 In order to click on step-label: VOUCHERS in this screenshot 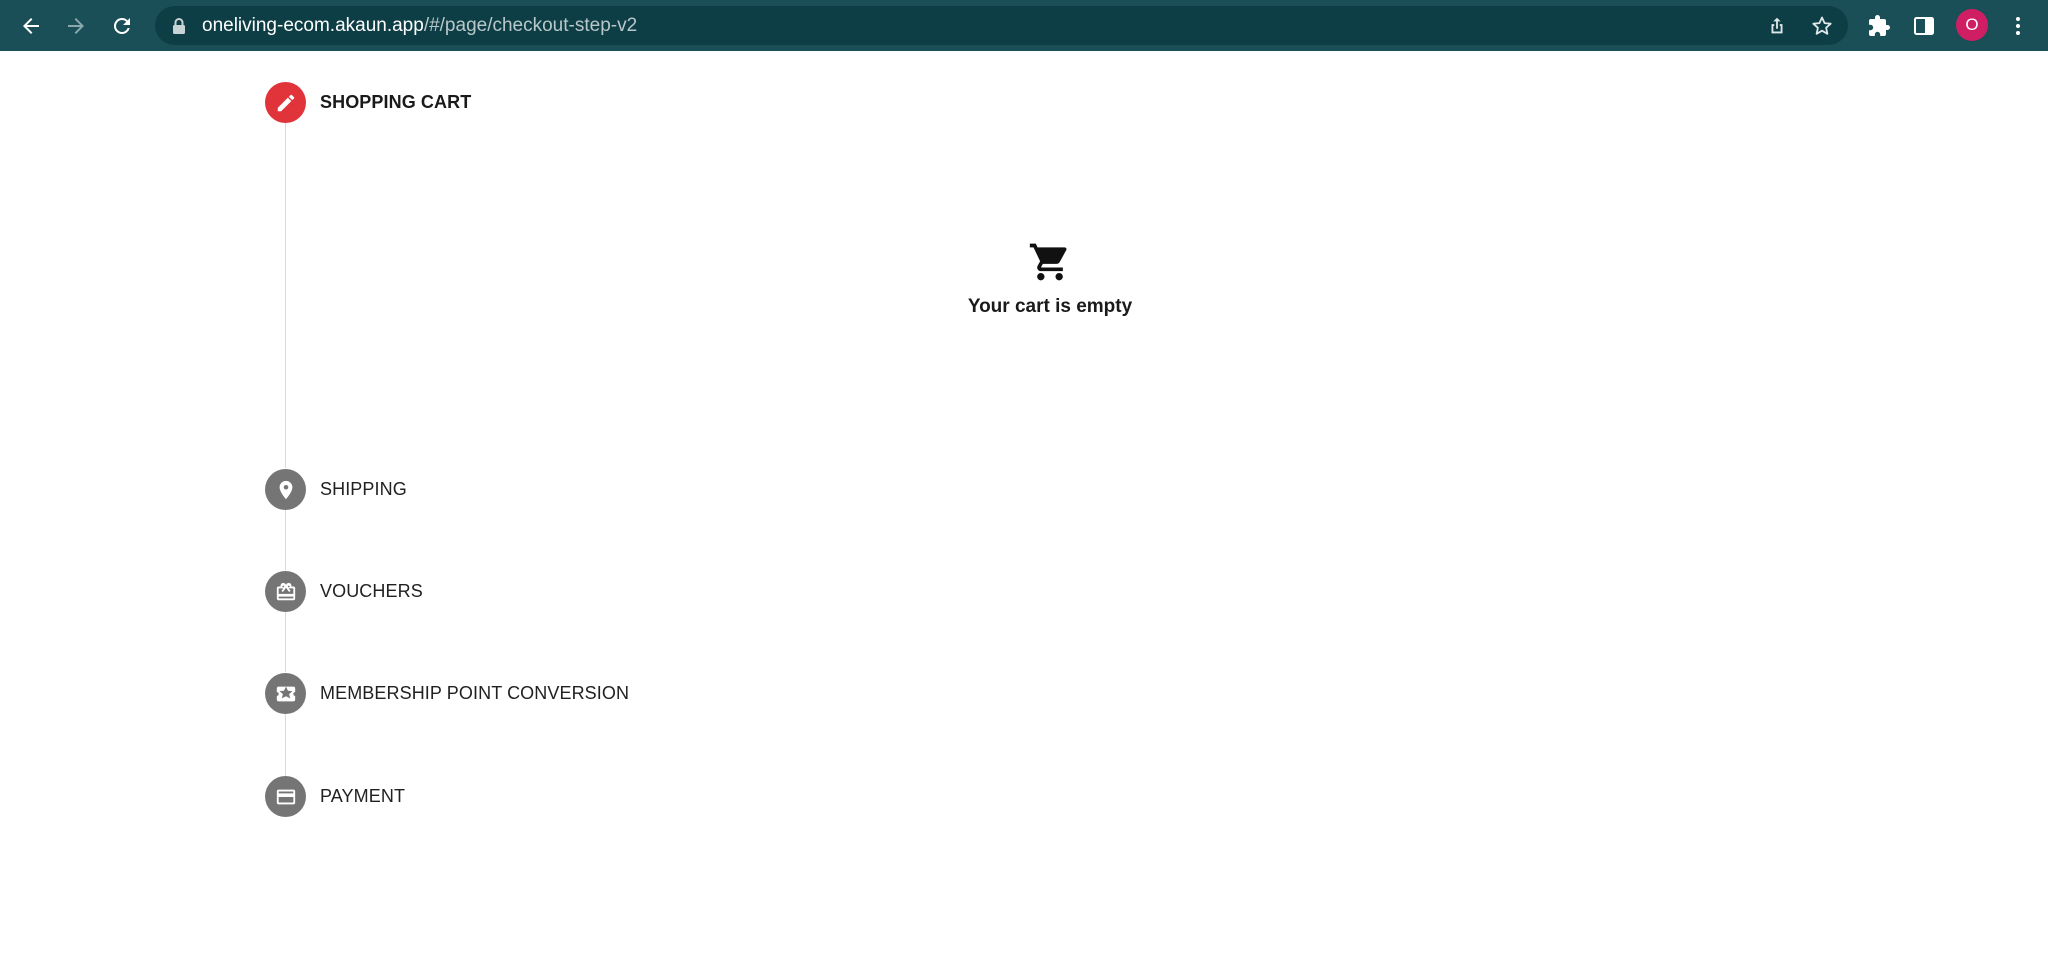, I will do `click(371, 591)`.